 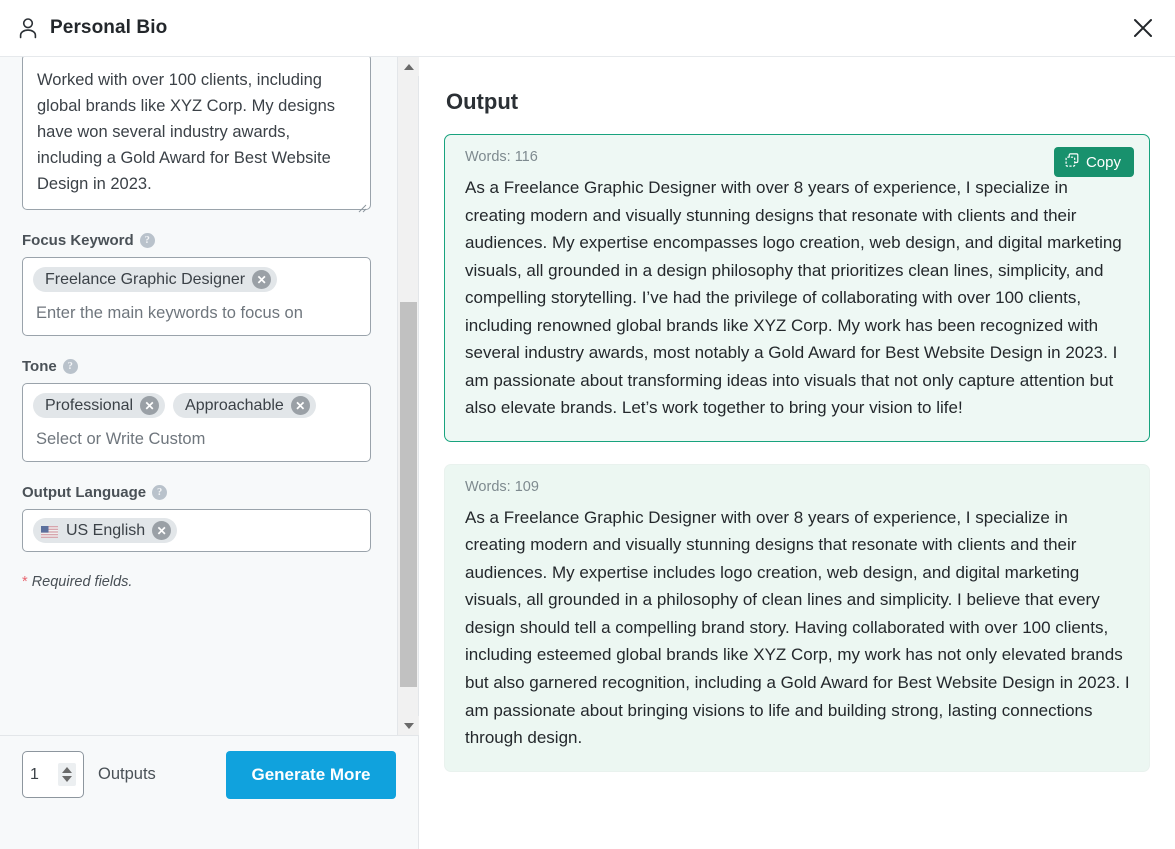 I want to click on focus-keyword-chips: Freelance Graphic Designer ✕, so click(x=196, y=280).